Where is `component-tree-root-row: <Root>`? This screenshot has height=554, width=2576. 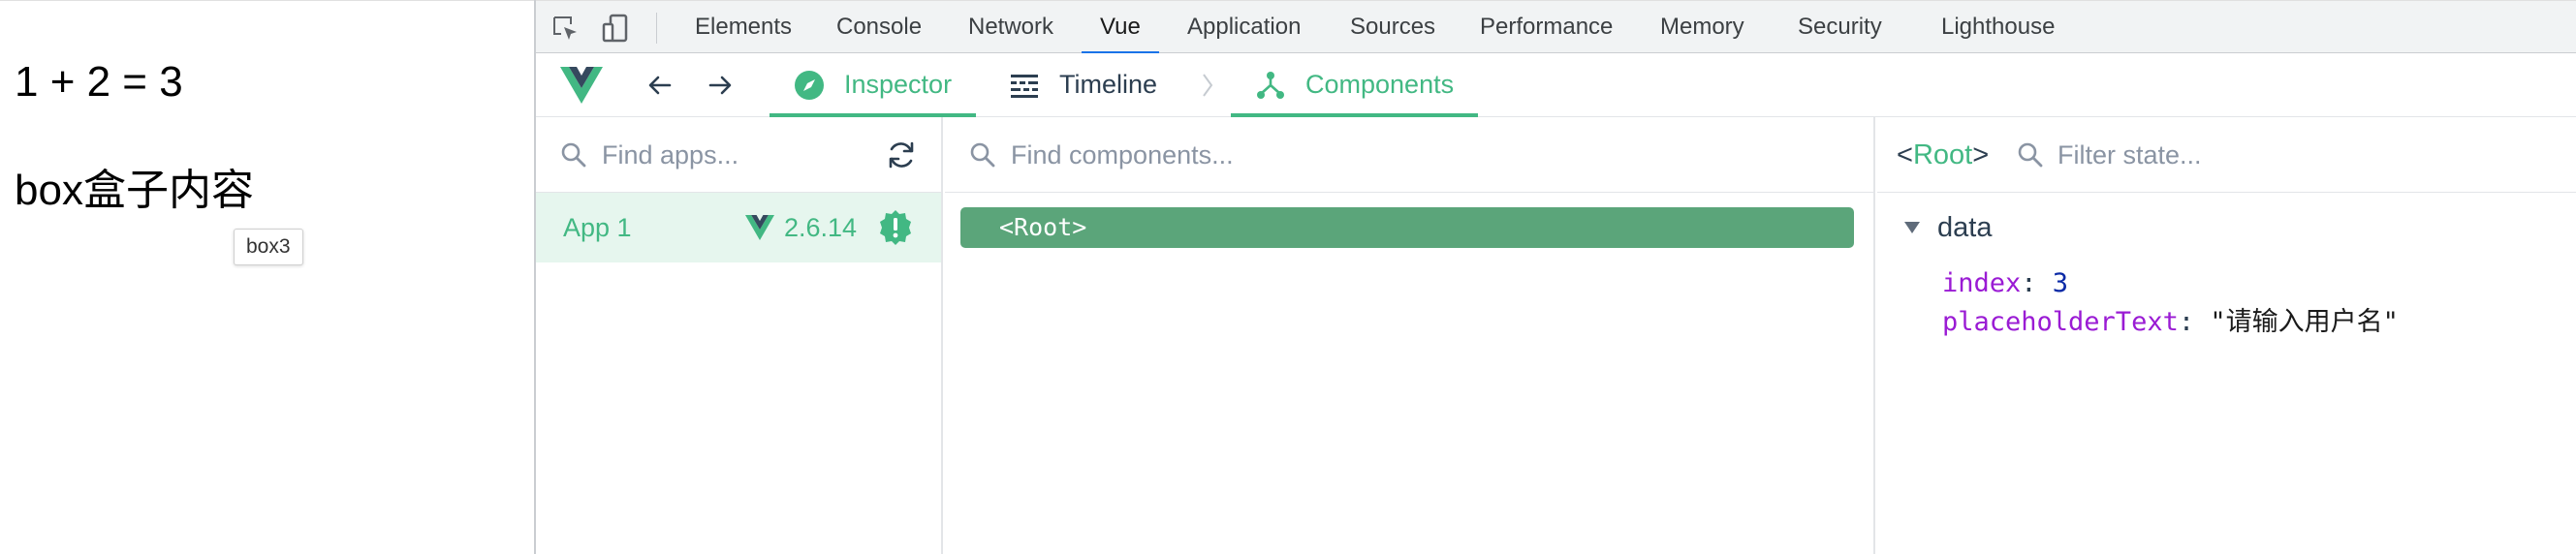
component-tree-root-row: <Root> is located at coordinates (1407, 227).